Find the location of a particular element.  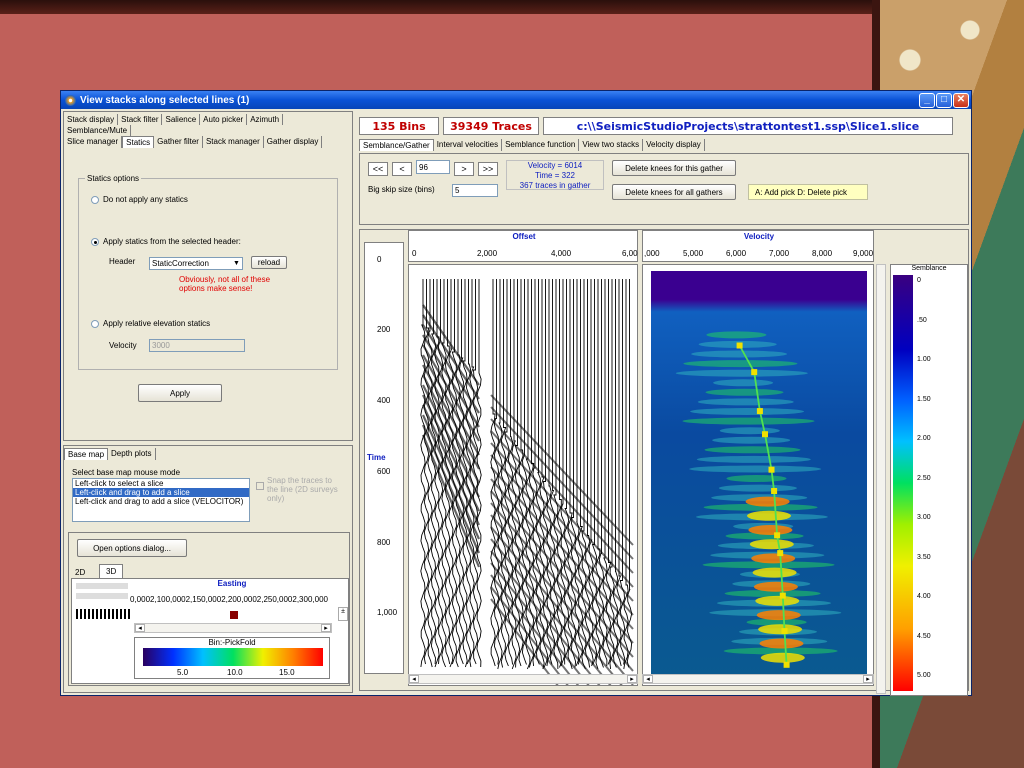

tab-semblance-gather: Semblance/Gather is located at coordinates (396, 145).